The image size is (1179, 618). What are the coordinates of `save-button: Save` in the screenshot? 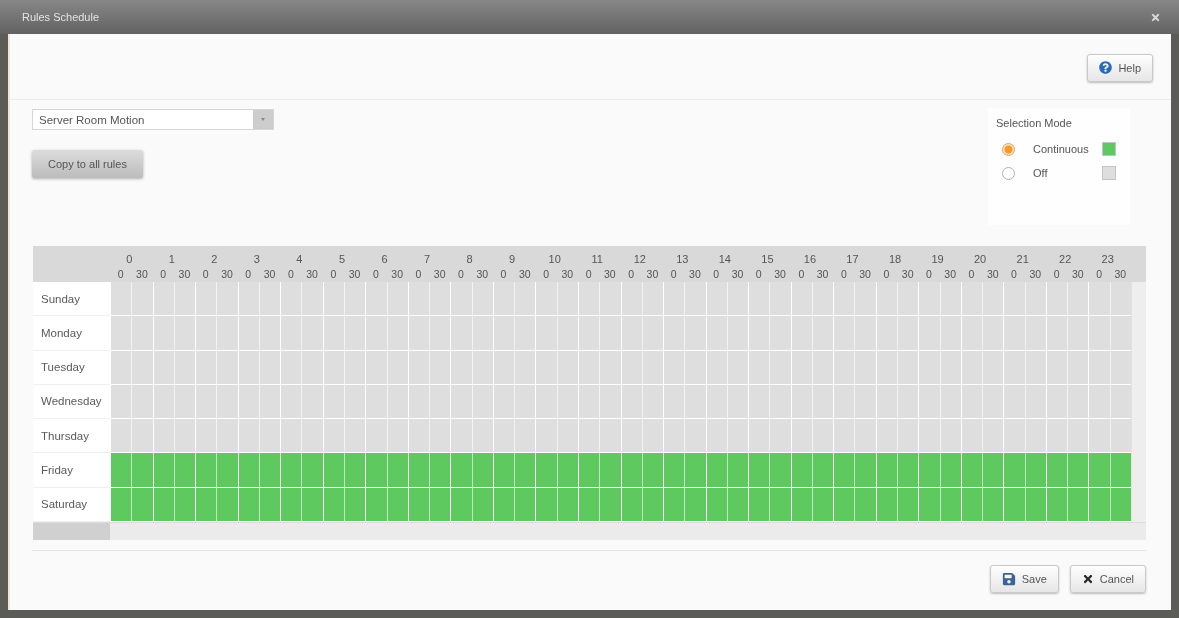 It's located at (1024, 579).